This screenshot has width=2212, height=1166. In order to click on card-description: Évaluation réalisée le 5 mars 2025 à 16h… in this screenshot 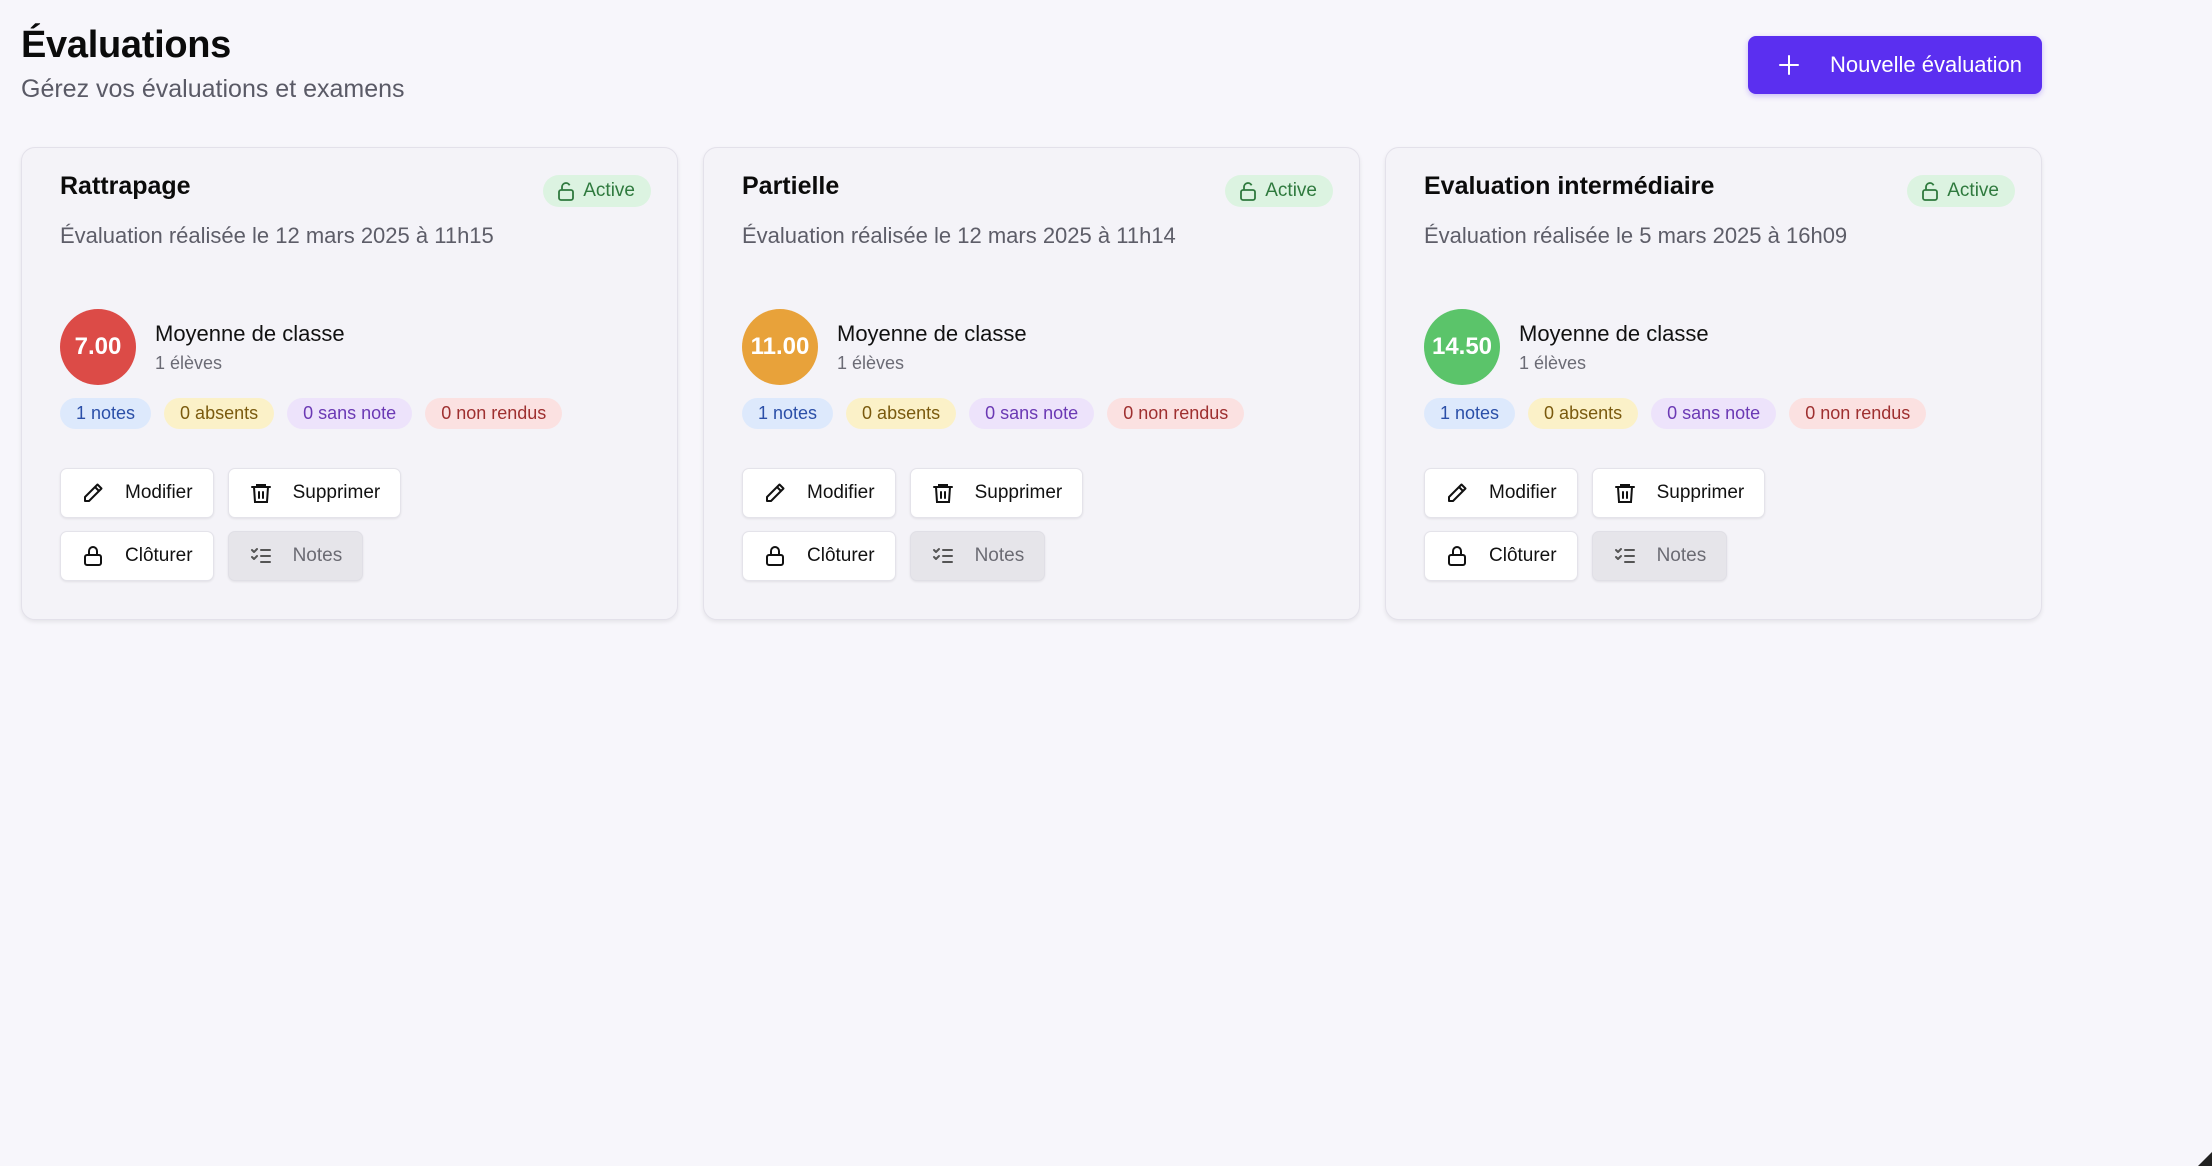, I will do `click(1636, 235)`.